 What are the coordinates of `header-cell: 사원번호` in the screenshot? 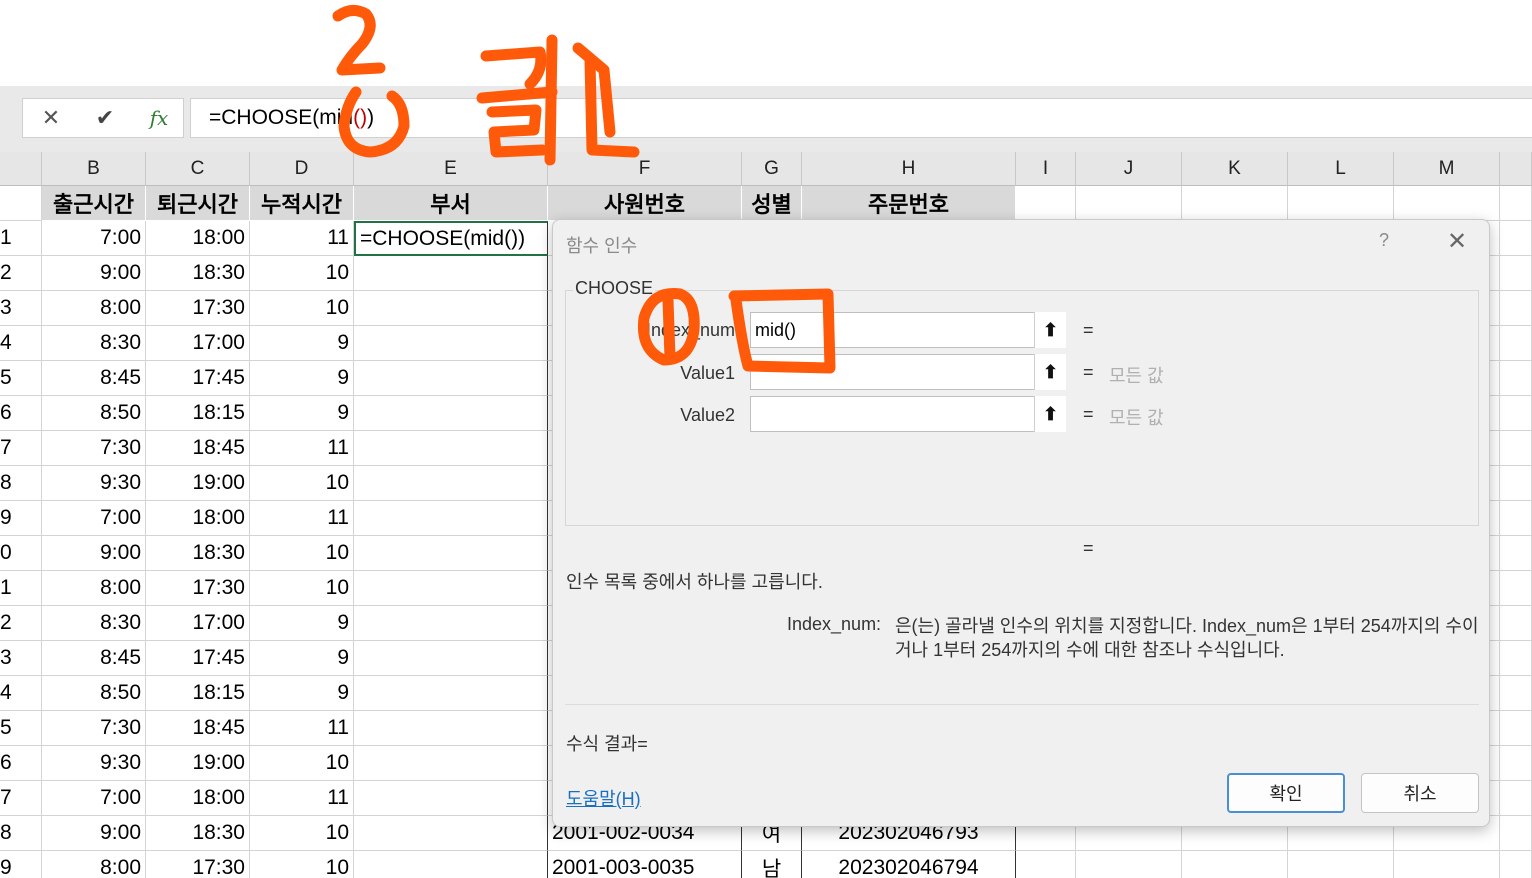 It's located at (645, 203).